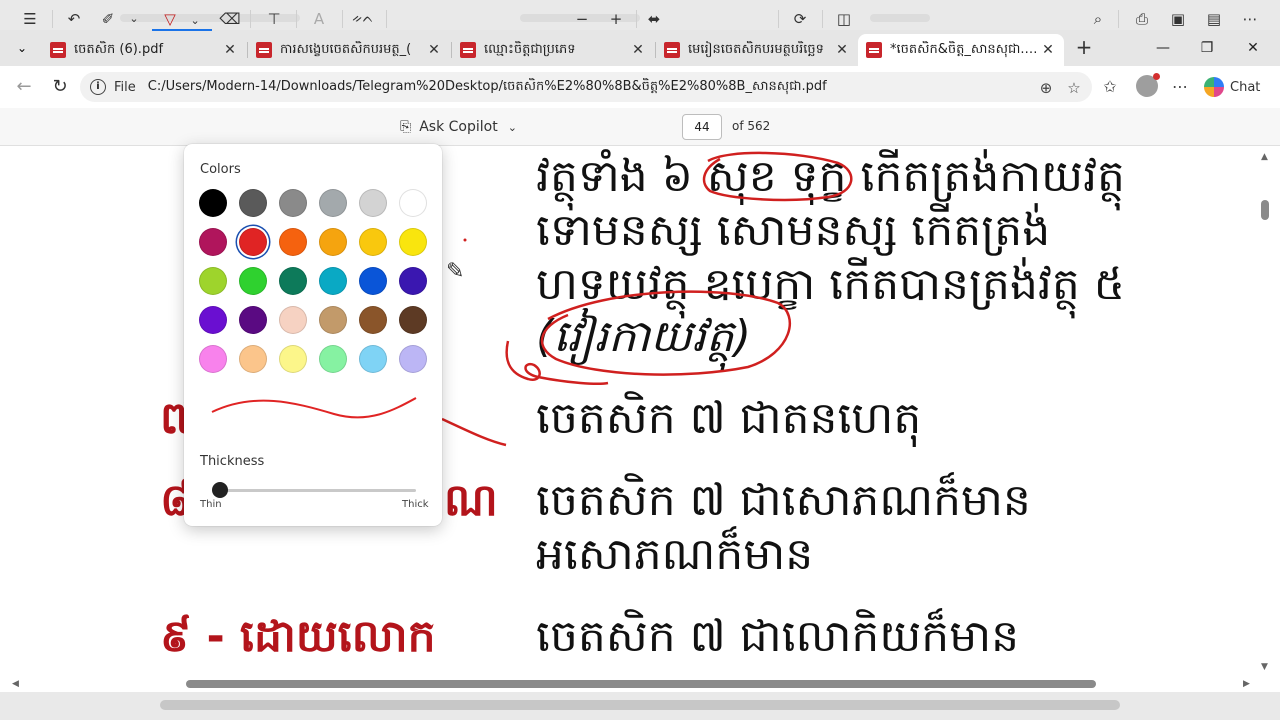  I want to click on tab-actions-menu-button: ⌄, so click(22, 48).